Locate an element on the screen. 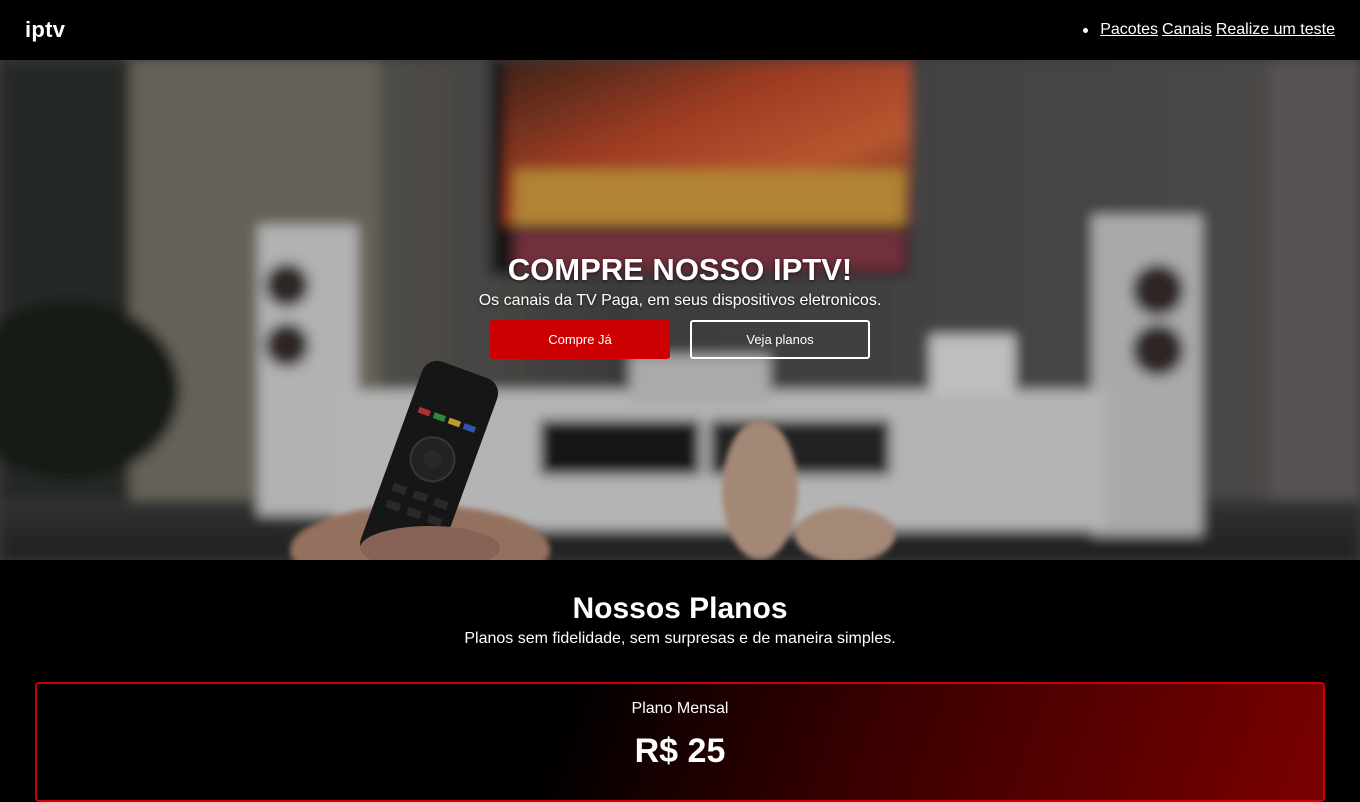 The width and height of the screenshot is (1360, 802). logo: iptv is located at coordinates (45, 30).